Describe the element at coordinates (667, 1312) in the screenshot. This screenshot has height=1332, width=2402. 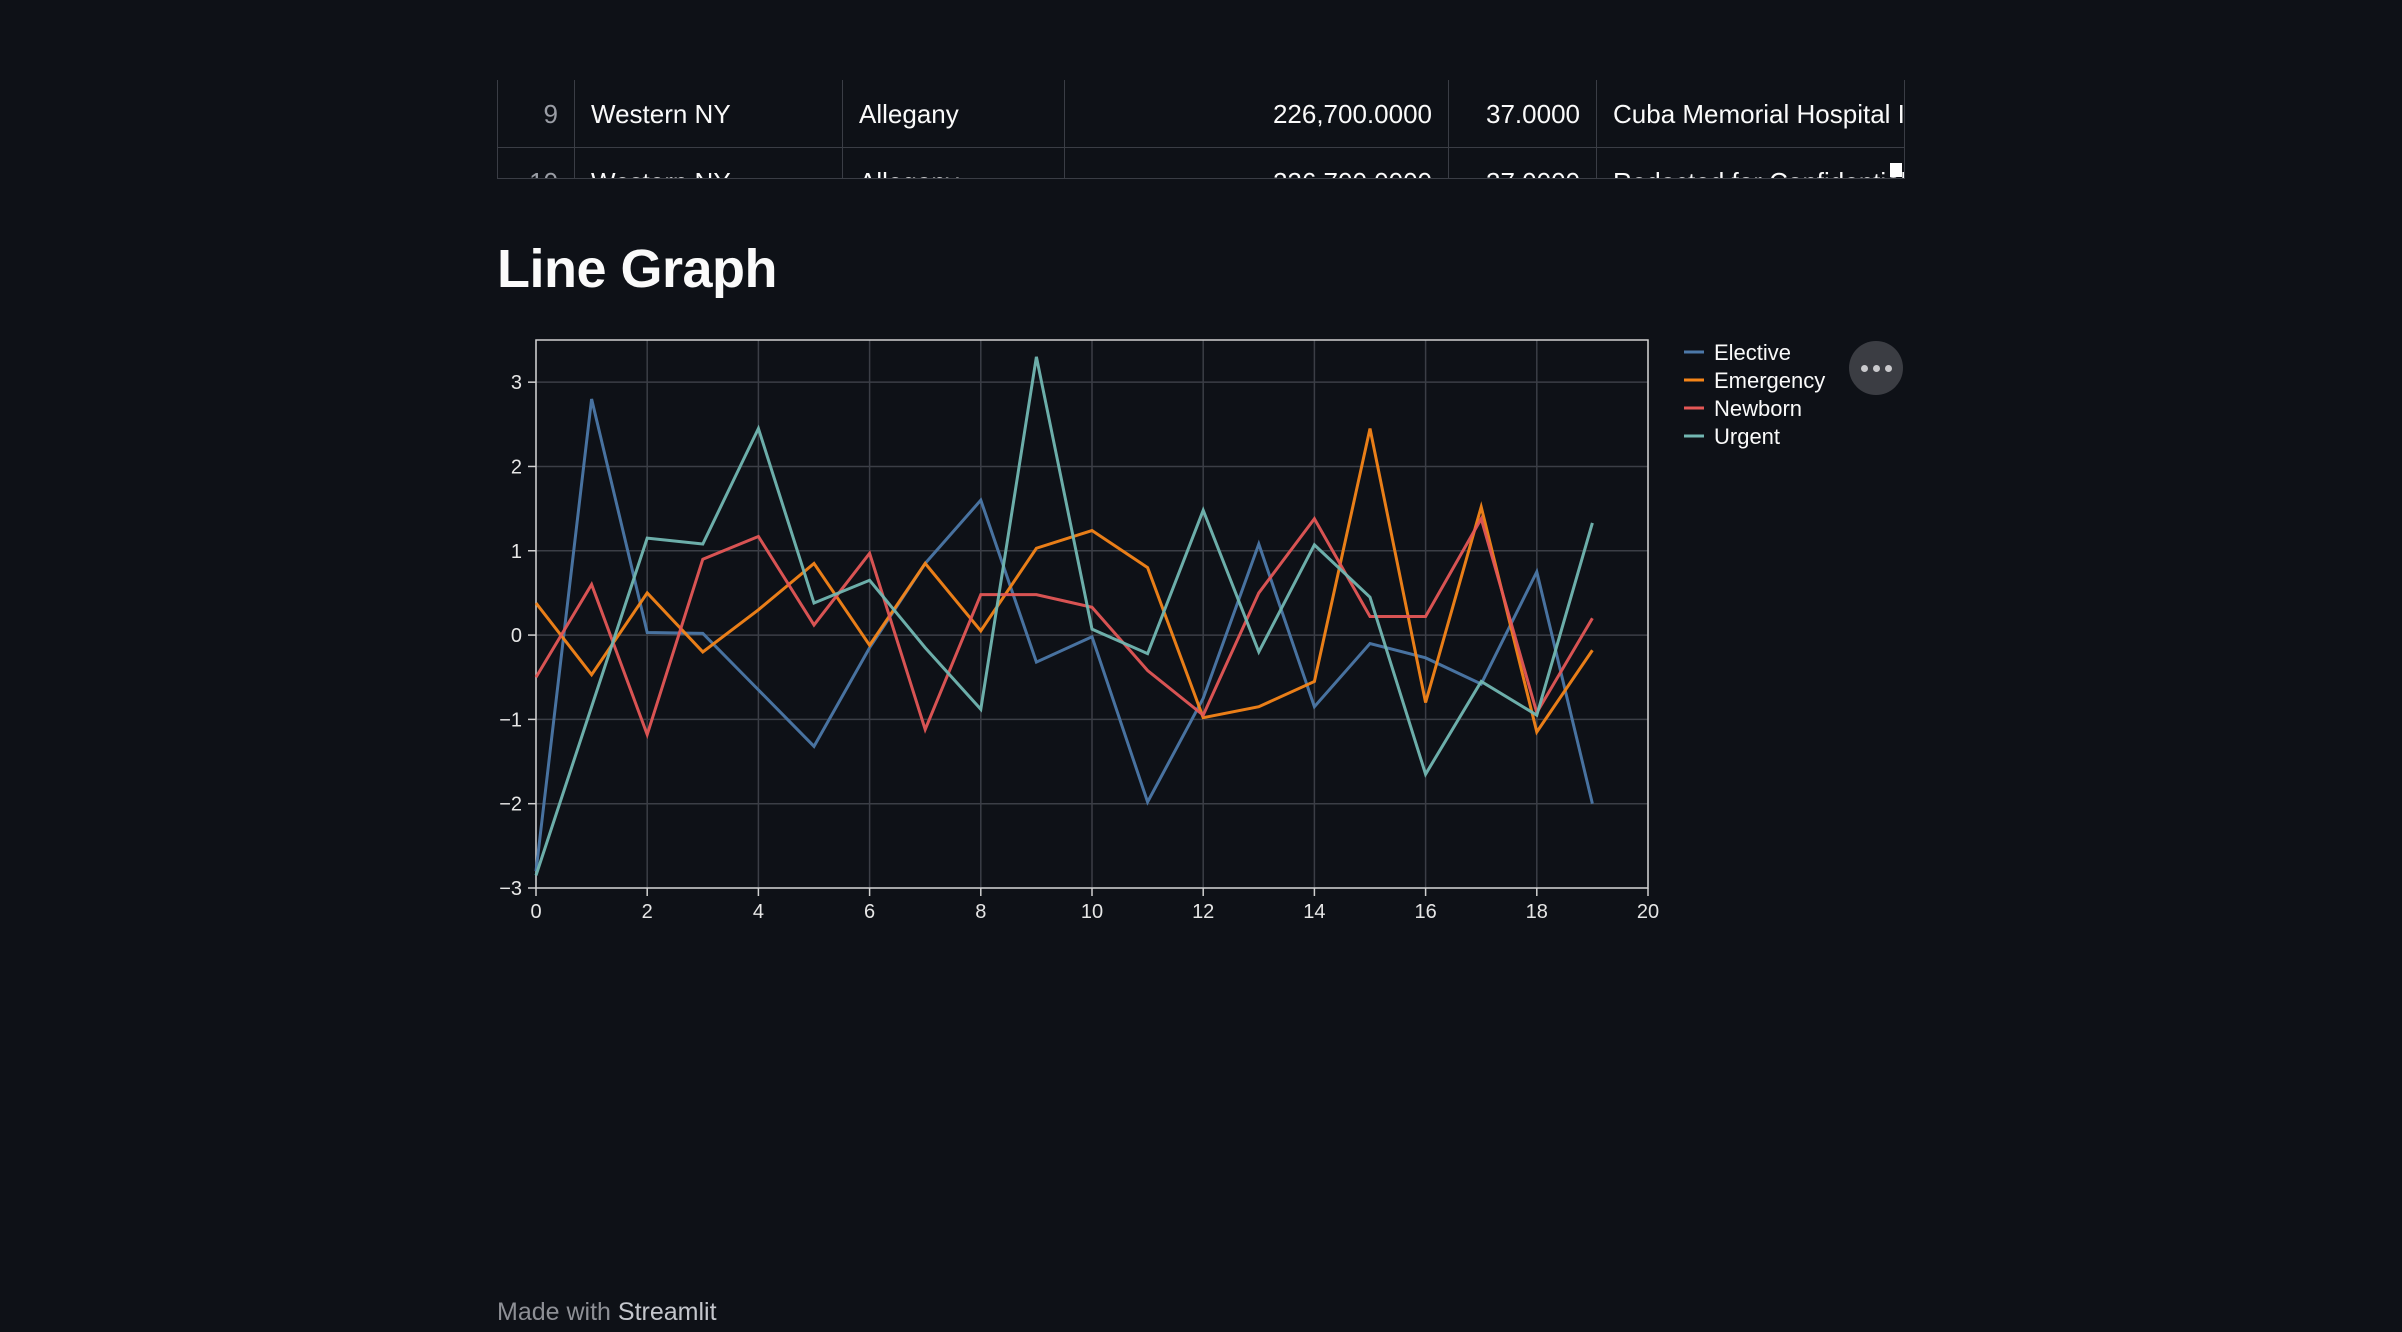
I see `streamlit-link: Streamlit` at that location.